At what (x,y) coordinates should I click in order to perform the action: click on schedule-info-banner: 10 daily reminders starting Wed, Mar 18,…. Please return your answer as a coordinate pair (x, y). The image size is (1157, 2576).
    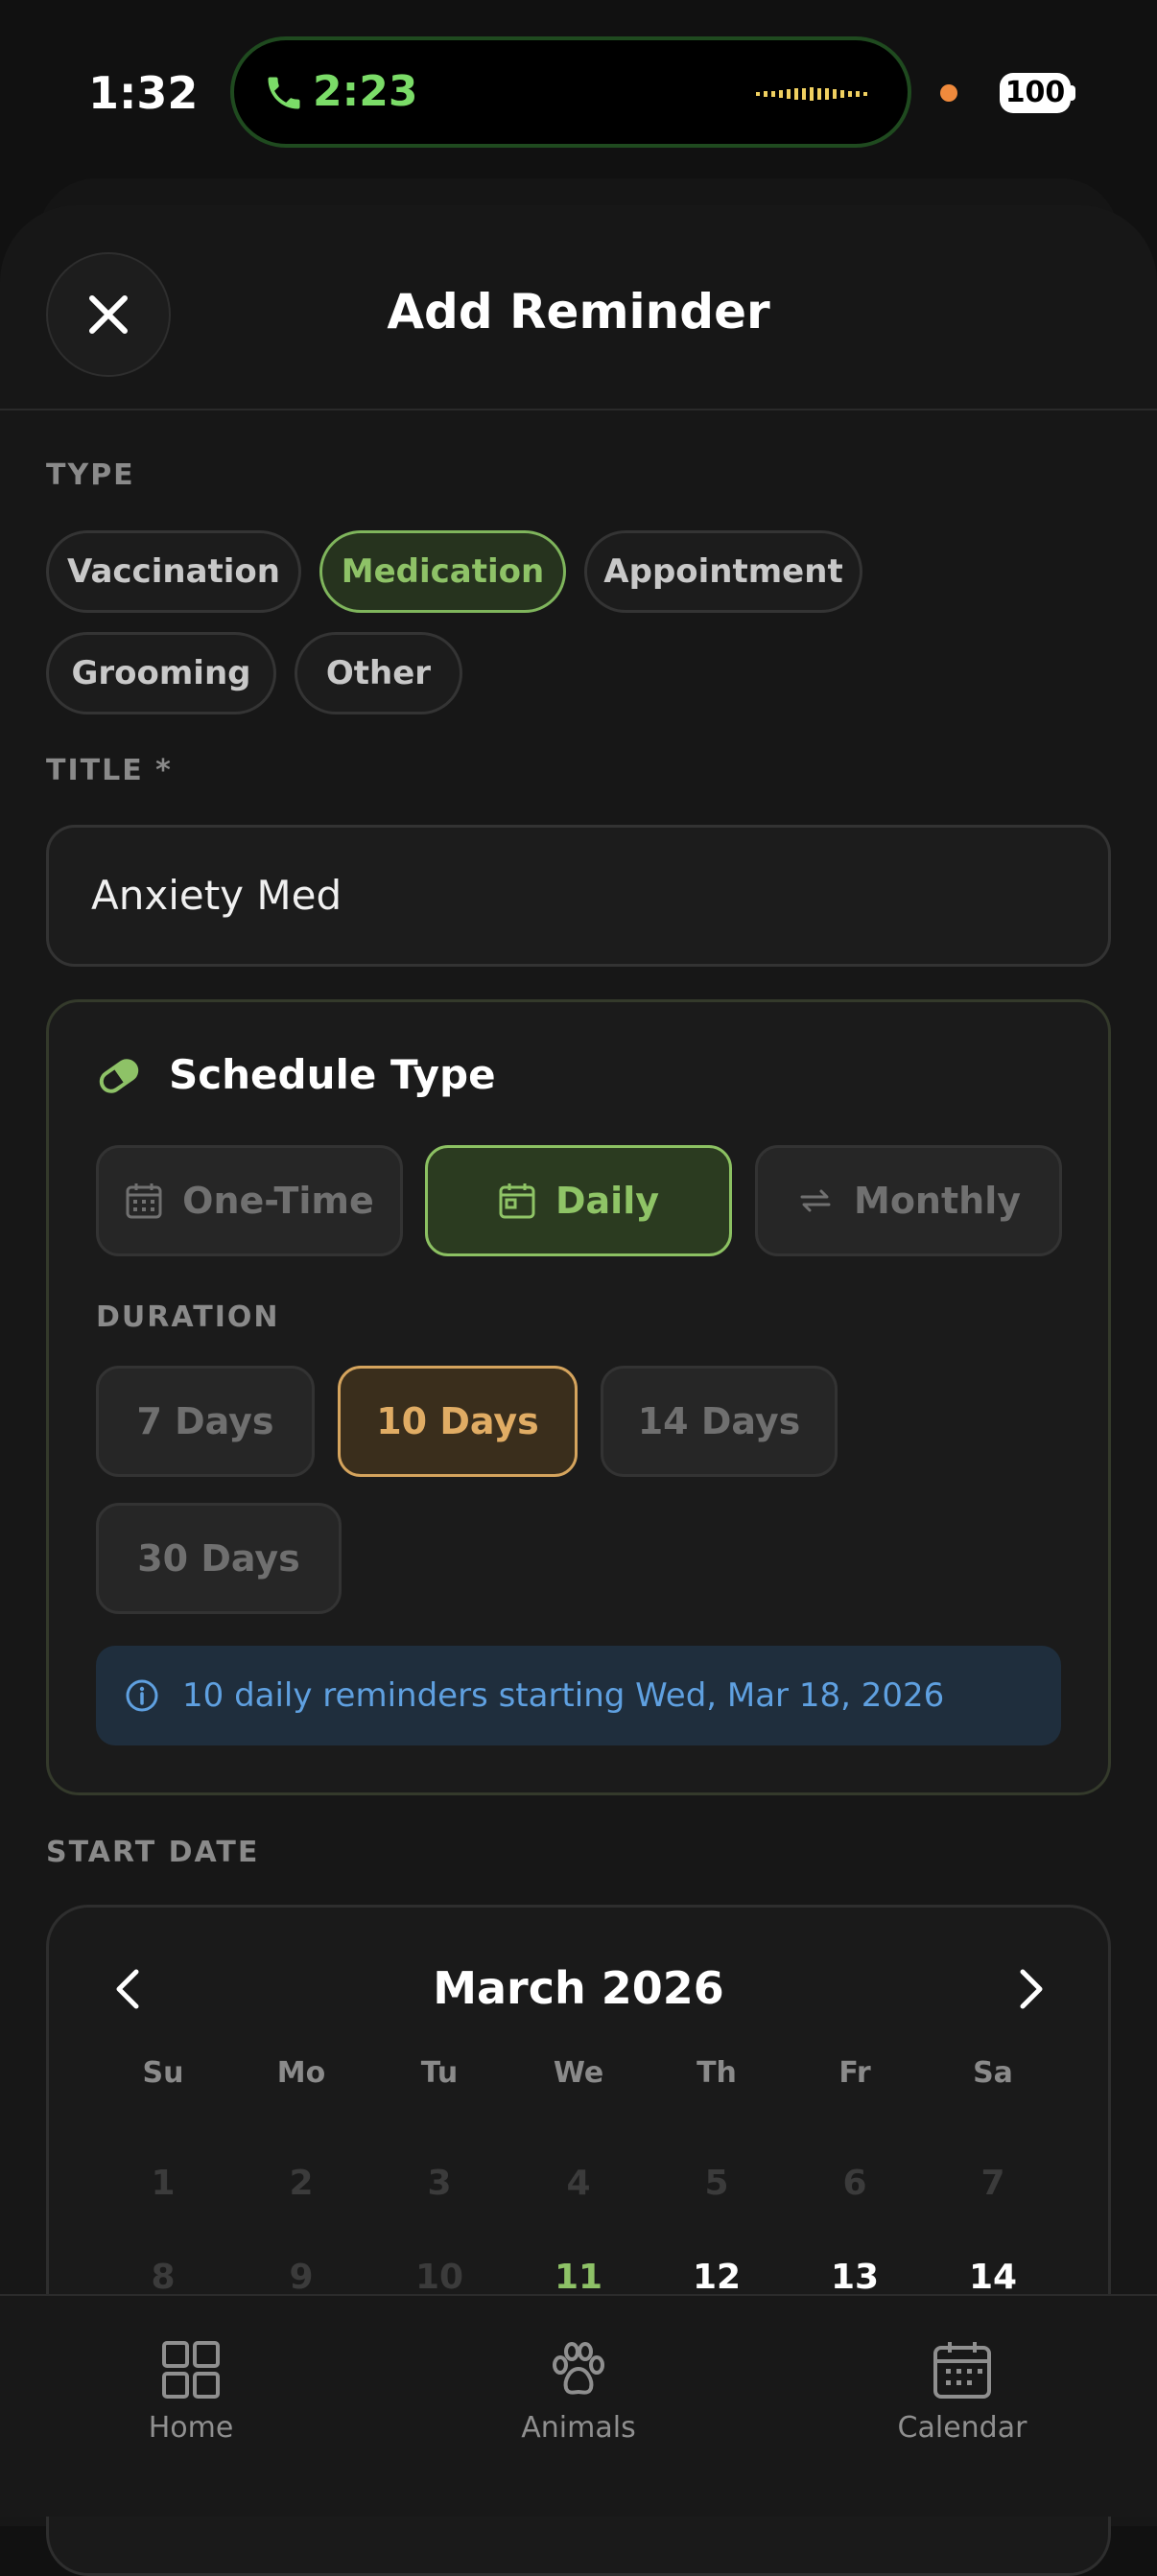
    Looking at the image, I should click on (578, 1695).